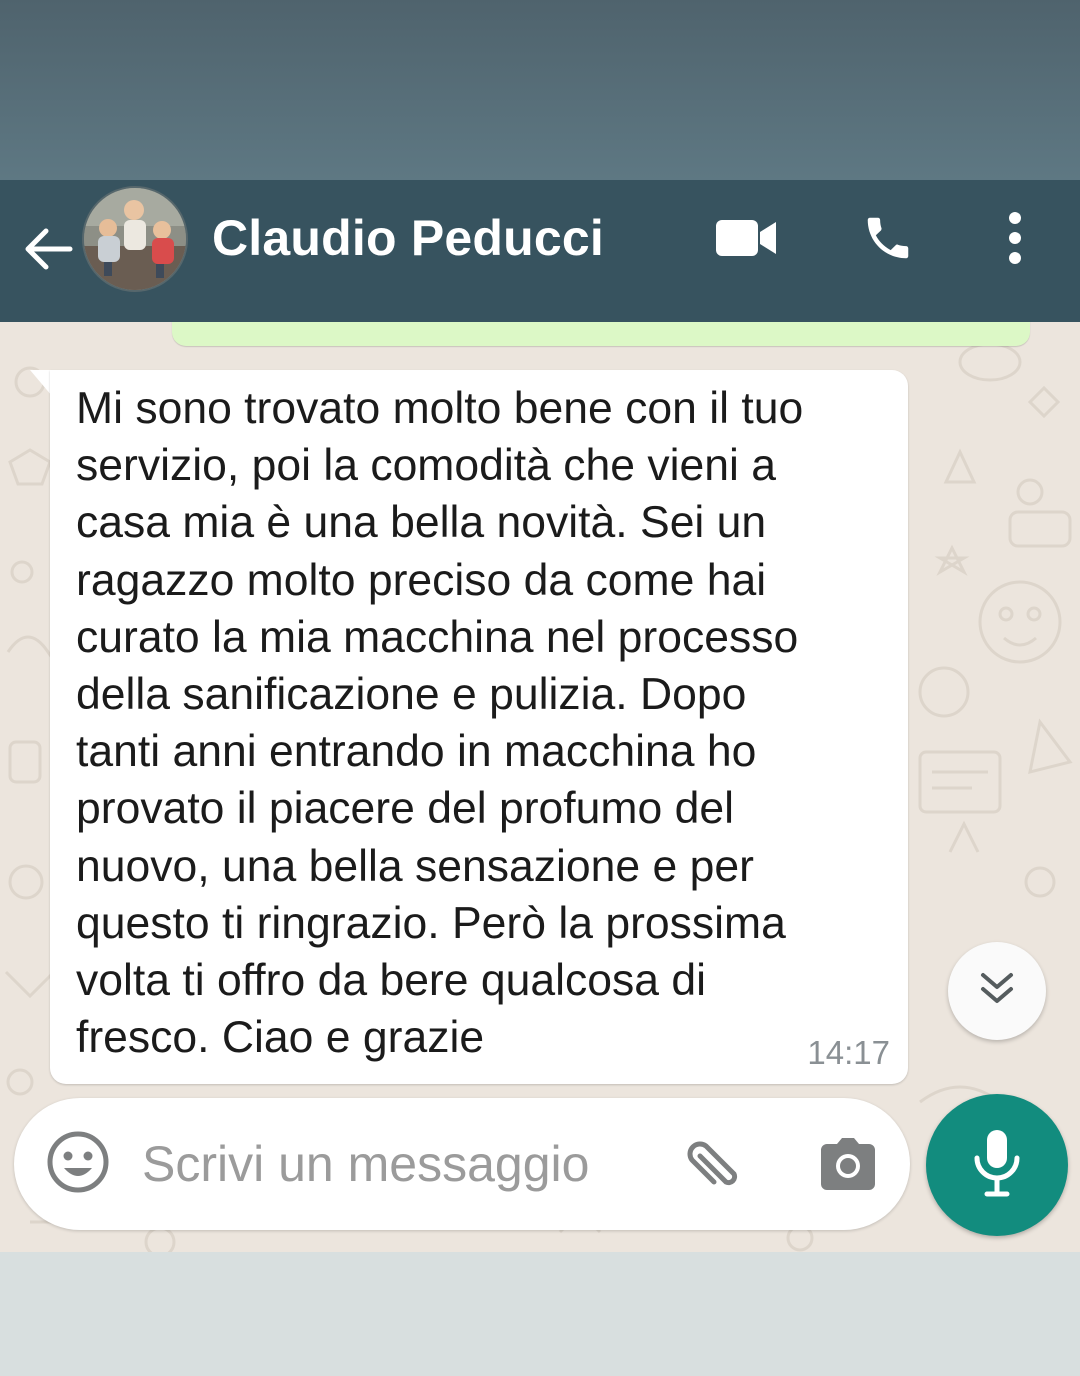  I want to click on previous-message-bubble, so click(601, 334).